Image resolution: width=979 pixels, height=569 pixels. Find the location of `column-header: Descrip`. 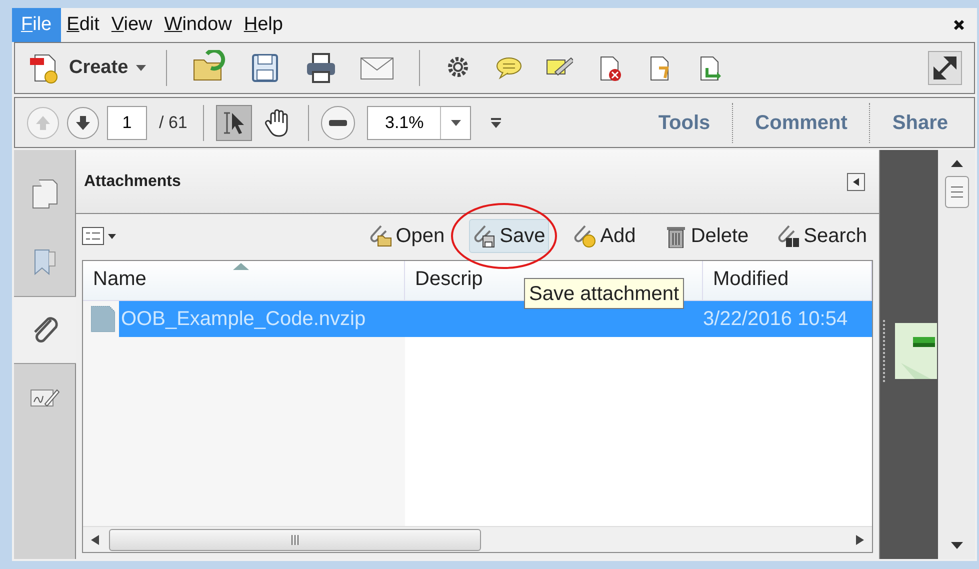

column-header: Descrip is located at coordinates (449, 279).